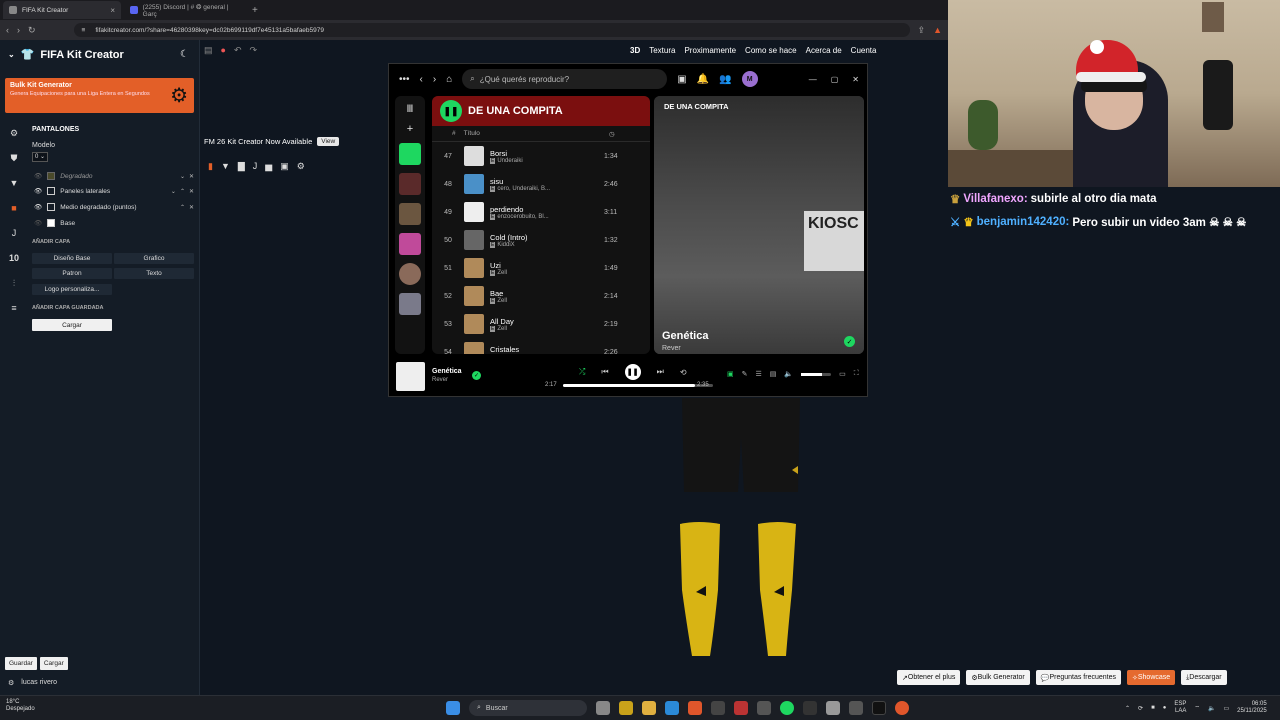 This screenshot has width=1280, height=720. I want to click on nav-textura: Textura, so click(662, 50).